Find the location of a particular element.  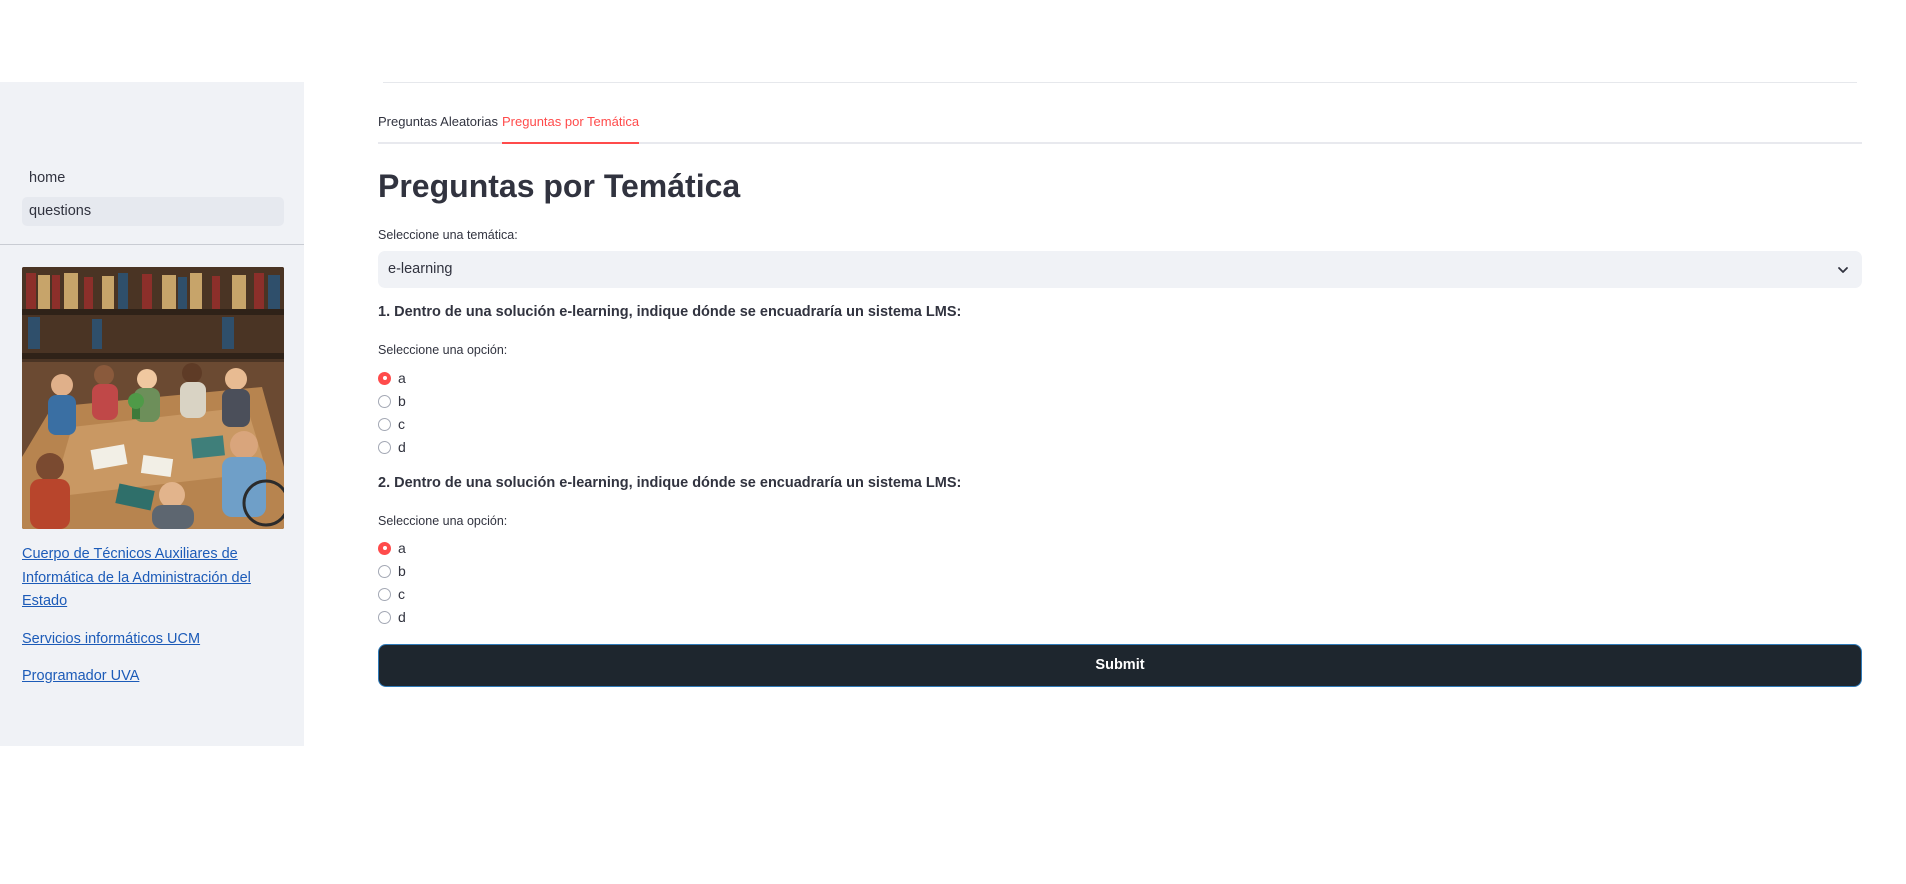

tematica-select-value: e-learning is located at coordinates (420, 269).